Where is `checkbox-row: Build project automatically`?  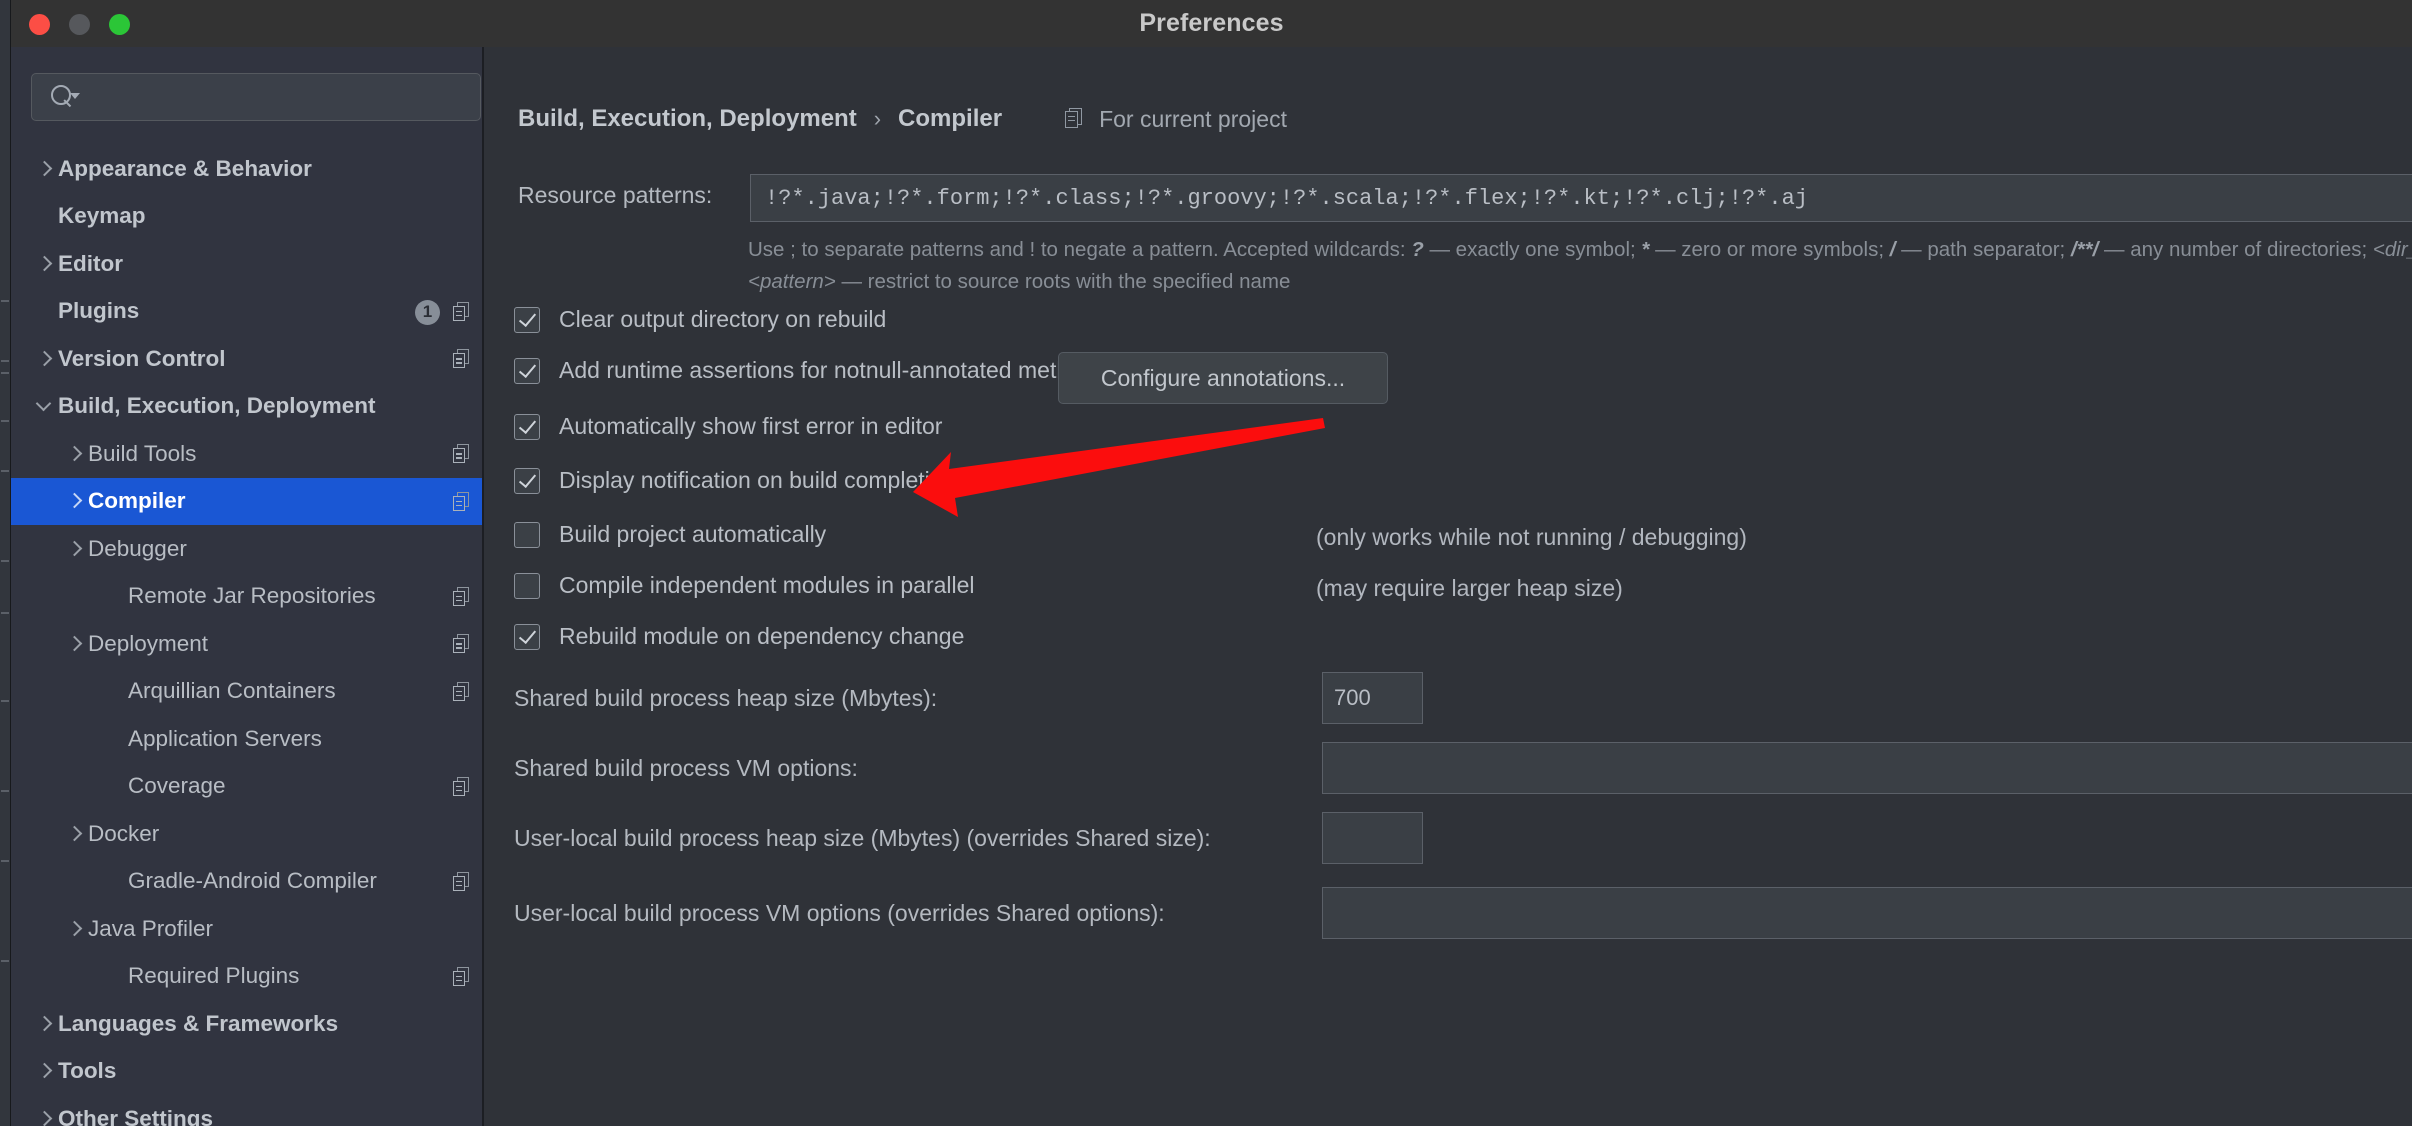 checkbox-row: Build project automatically is located at coordinates (670, 534).